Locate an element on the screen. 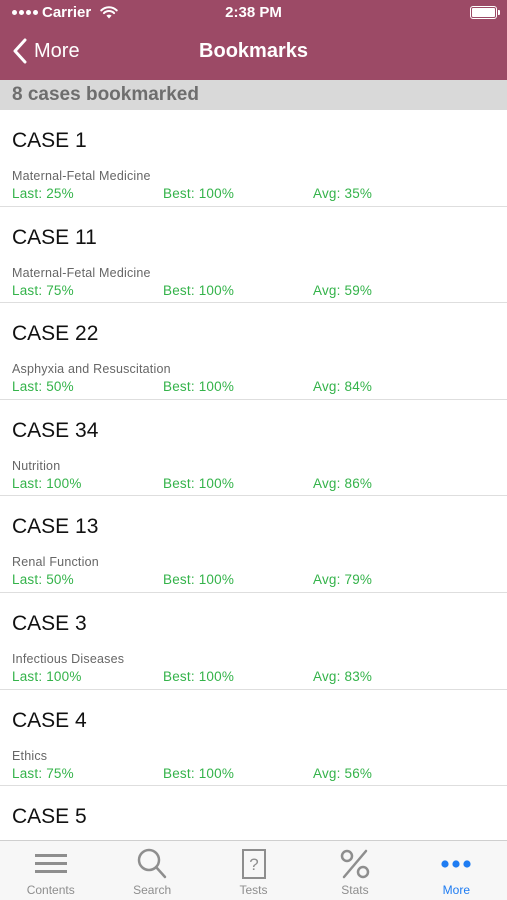 This screenshot has width=507, height=900. bookmark-count-bar: 8 cases bookmarked is located at coordinates (253, 95).